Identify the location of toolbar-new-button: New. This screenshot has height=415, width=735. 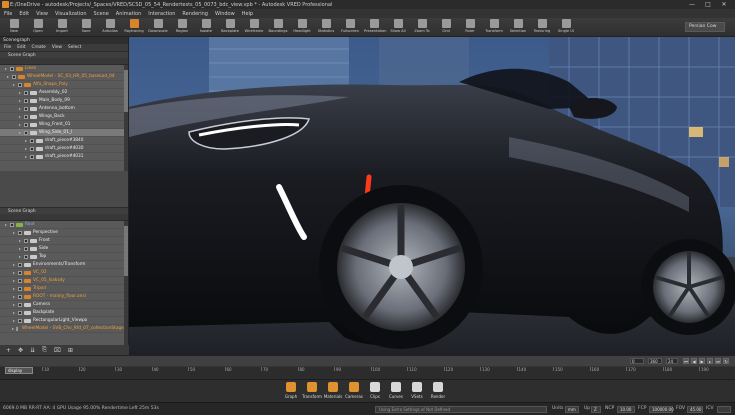
(14, 28).